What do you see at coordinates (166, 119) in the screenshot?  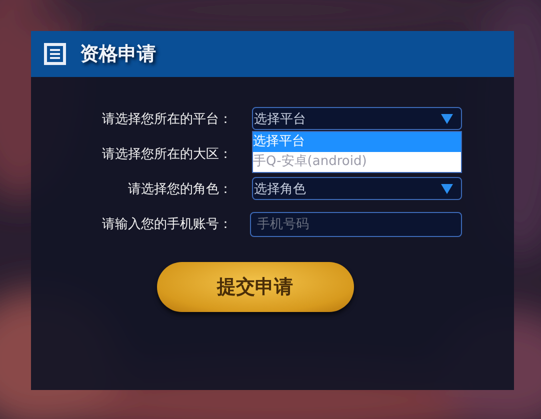 I see `field-label: 请选择您所在的平台：` at bounding box center [166, 119].